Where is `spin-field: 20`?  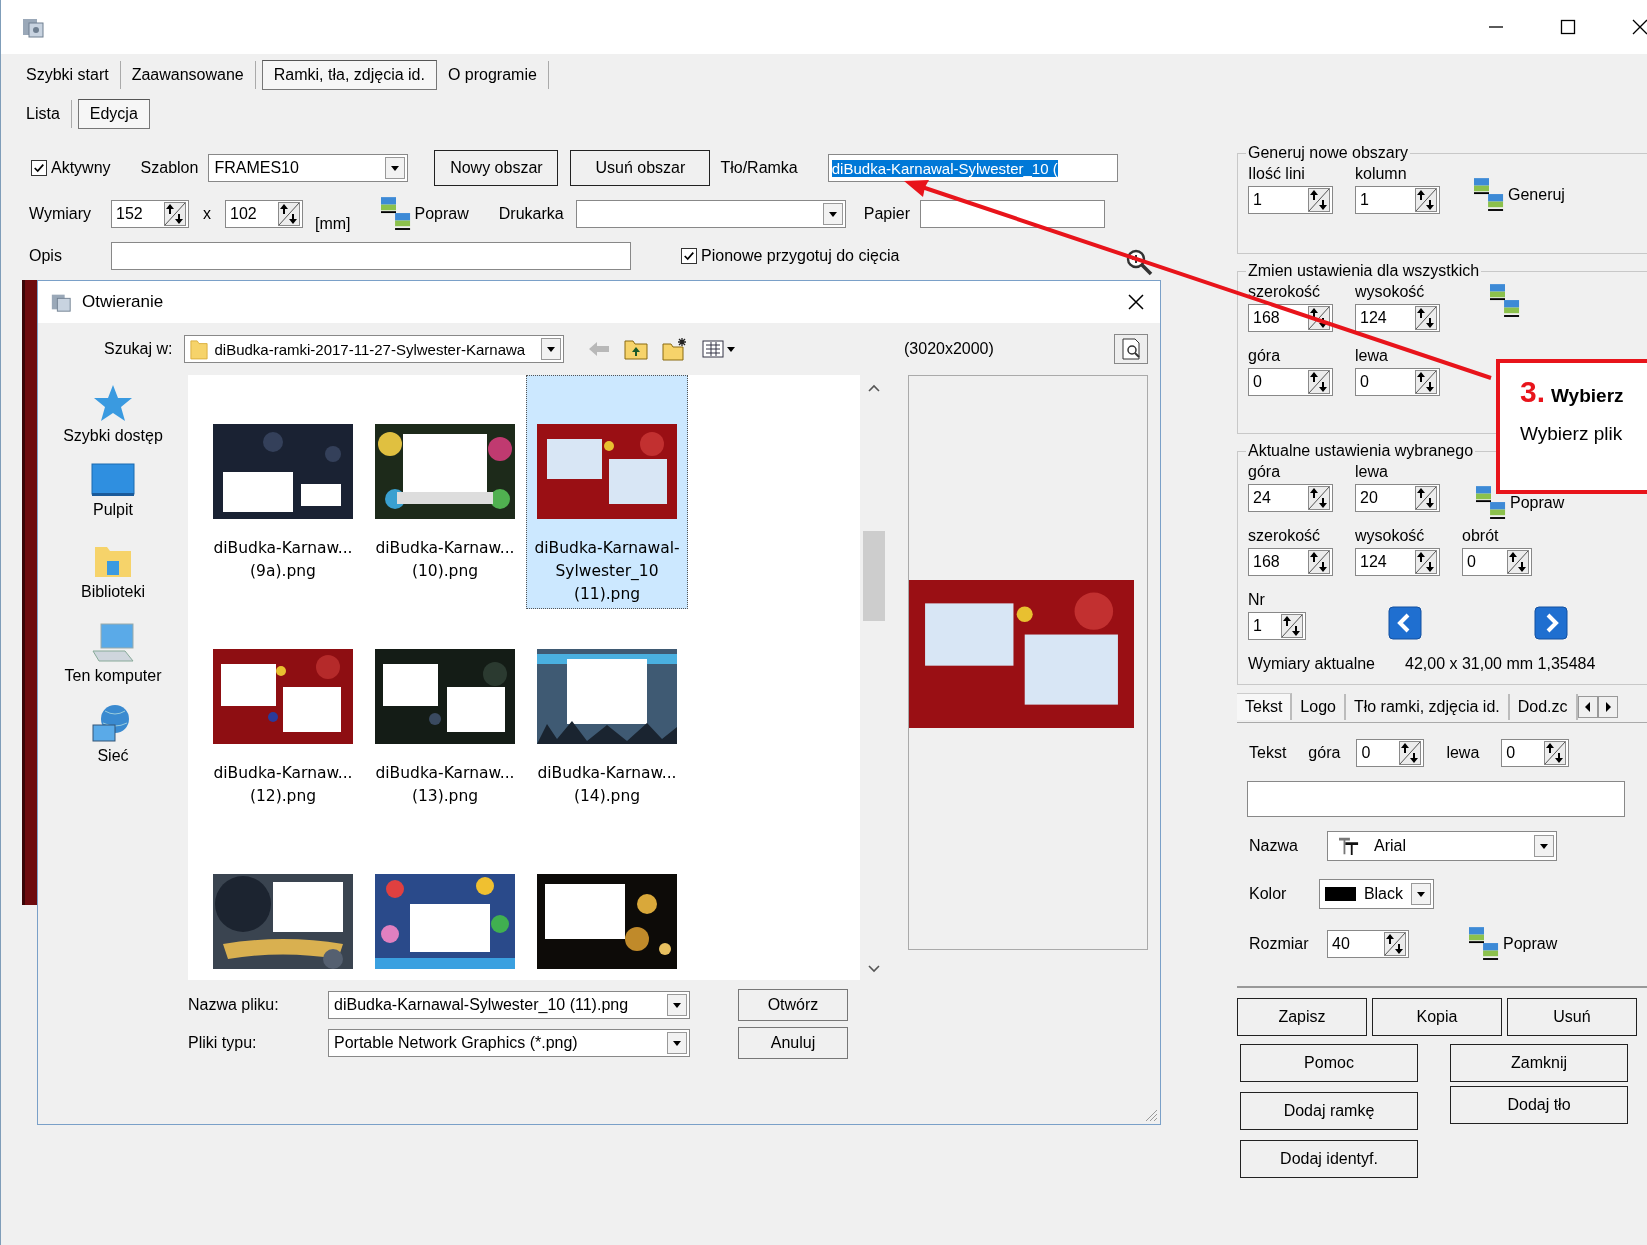 spin-field: 20 is located at coordinates (1397, 498).